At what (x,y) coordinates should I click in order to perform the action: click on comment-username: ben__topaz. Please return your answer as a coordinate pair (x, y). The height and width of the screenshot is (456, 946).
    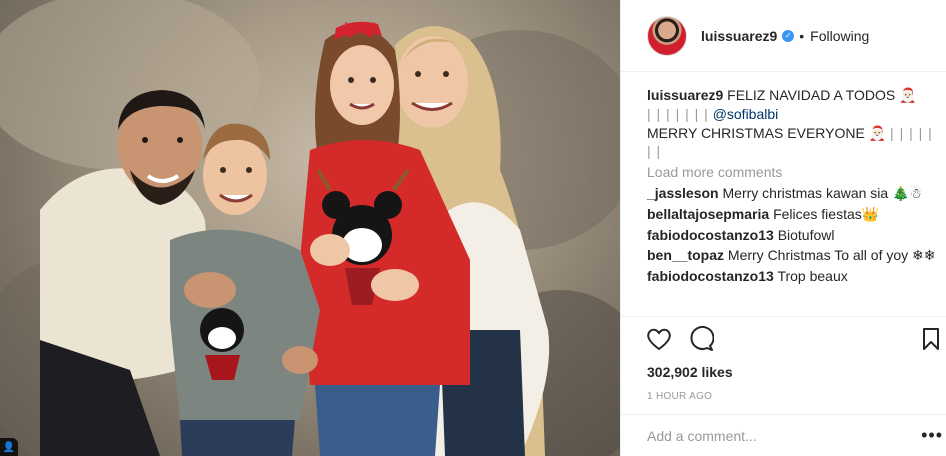
    Looking at the image, I should click on (685, 255).